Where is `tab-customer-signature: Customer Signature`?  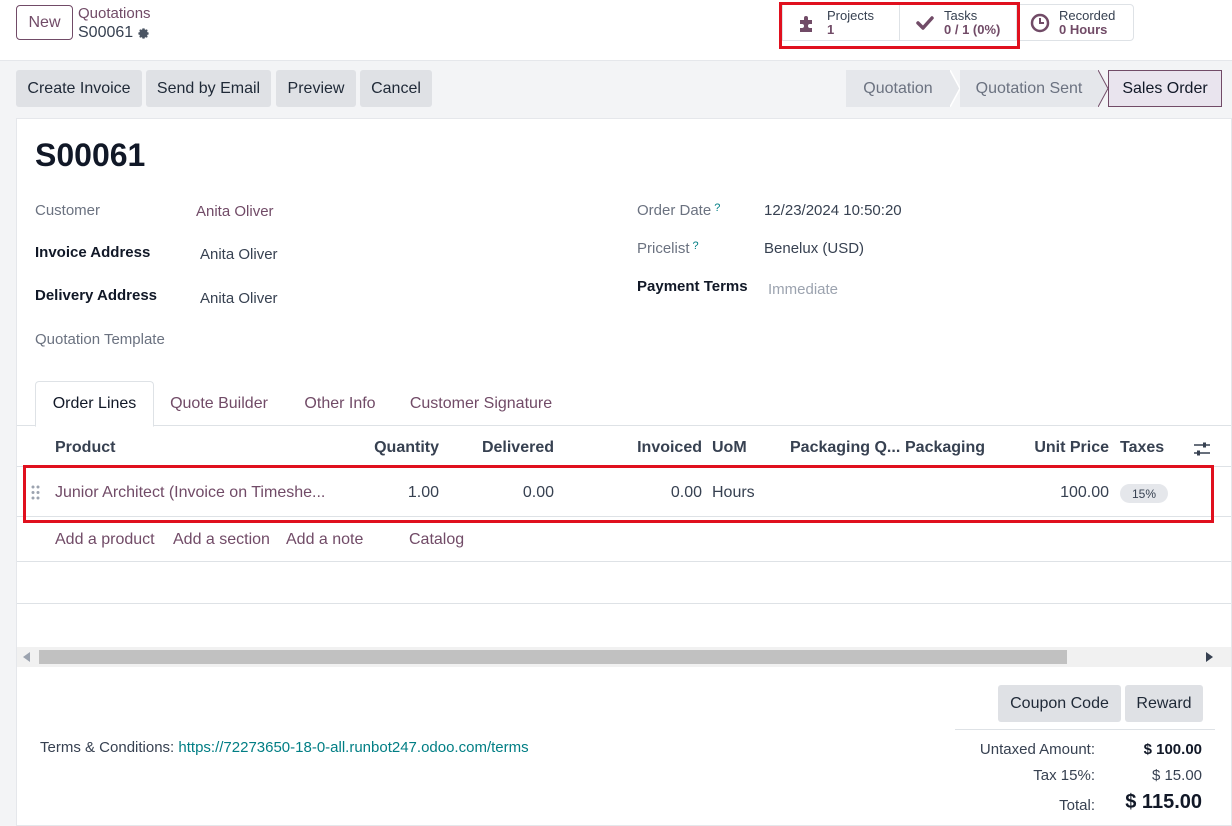 tab-customer-signature: Customer Signature is located at coordinates (481, 403).